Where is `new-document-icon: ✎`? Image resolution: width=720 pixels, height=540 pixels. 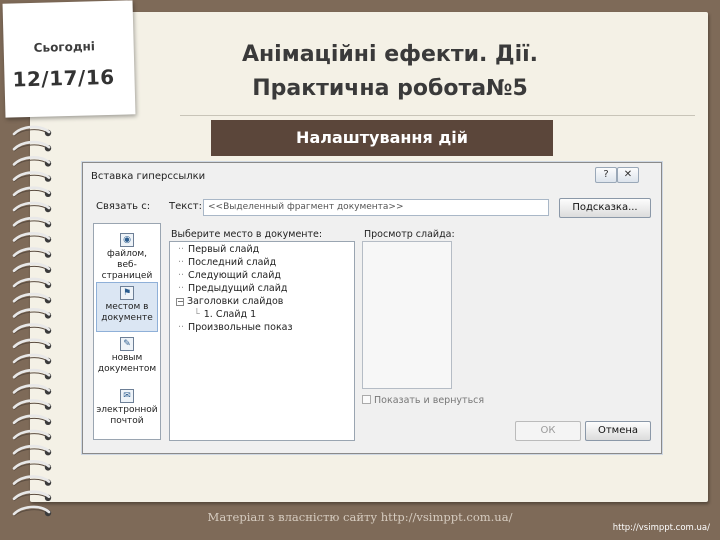
new-document-icon: ✎ is located at coordinates (127, 344).